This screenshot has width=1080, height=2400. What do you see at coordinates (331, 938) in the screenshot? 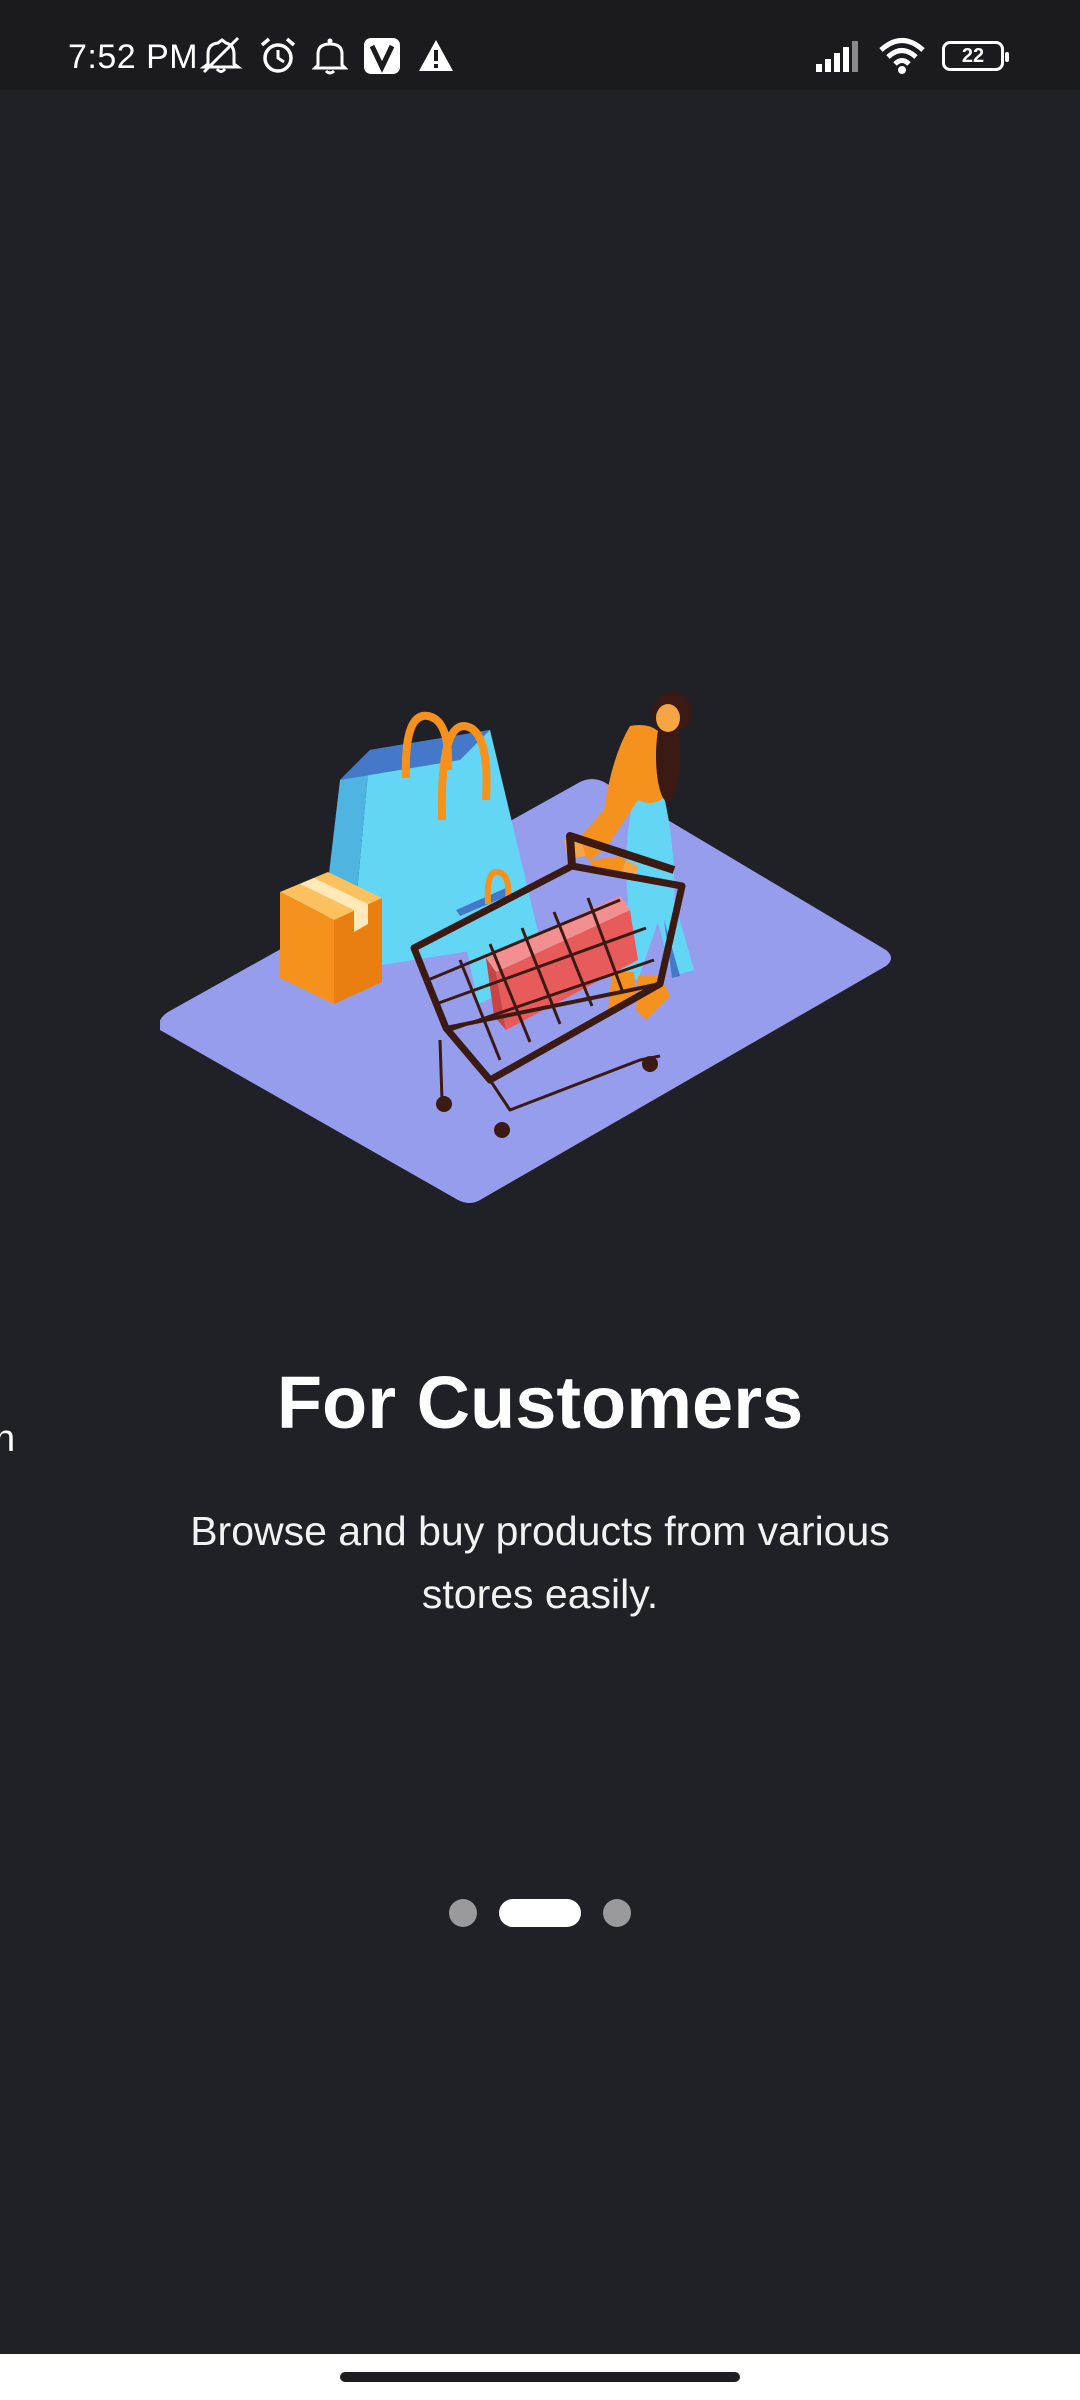
I see `package-box-icon` at bounding box center [331, 938].